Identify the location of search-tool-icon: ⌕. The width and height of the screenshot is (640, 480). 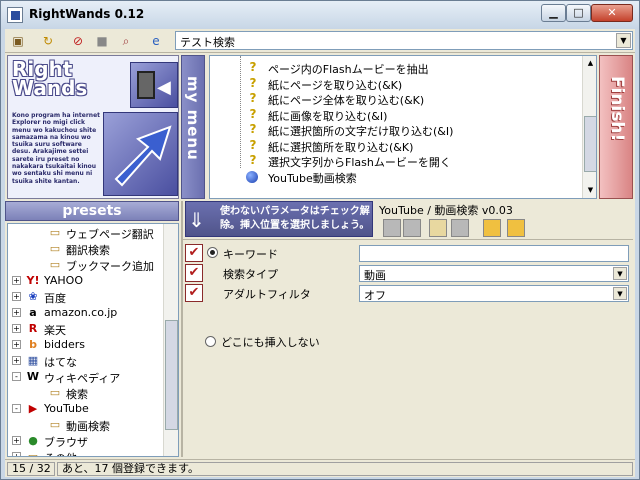
(126, 41).